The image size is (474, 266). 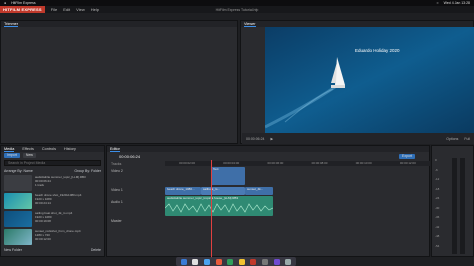 I want to click on ruler-label: 00:00:08:00, so click(x=319, y=163).